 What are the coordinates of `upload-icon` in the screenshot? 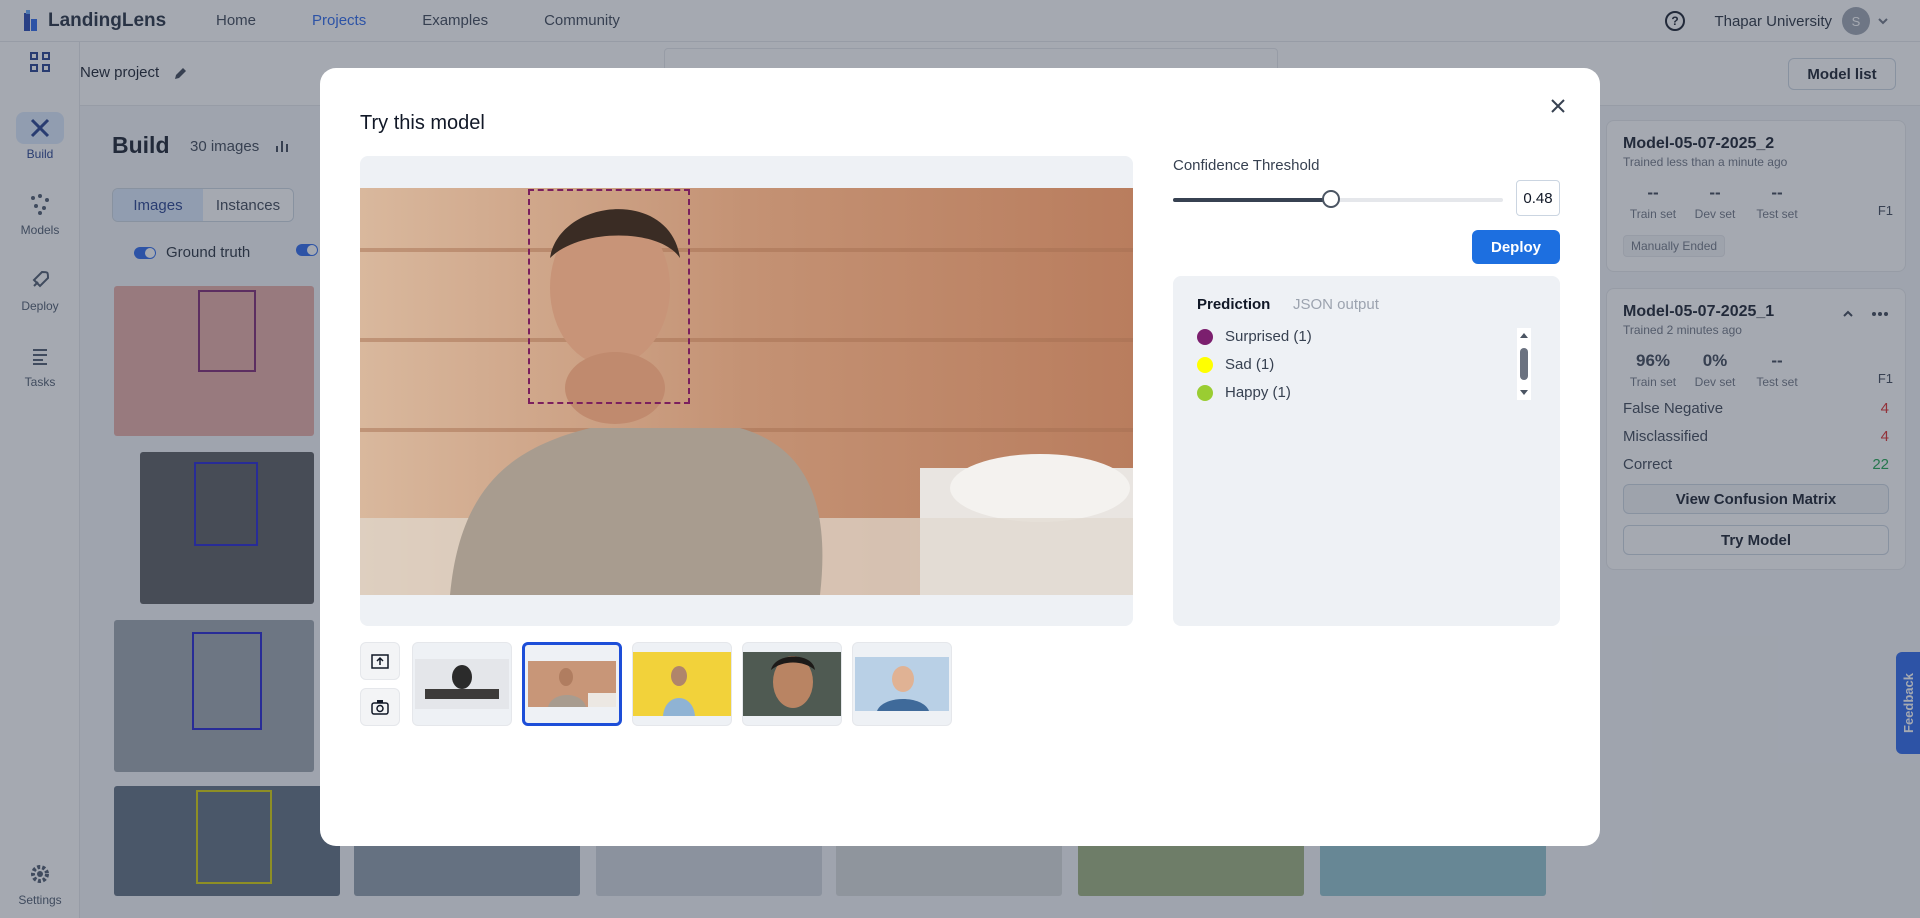 It's located at (380, 661).